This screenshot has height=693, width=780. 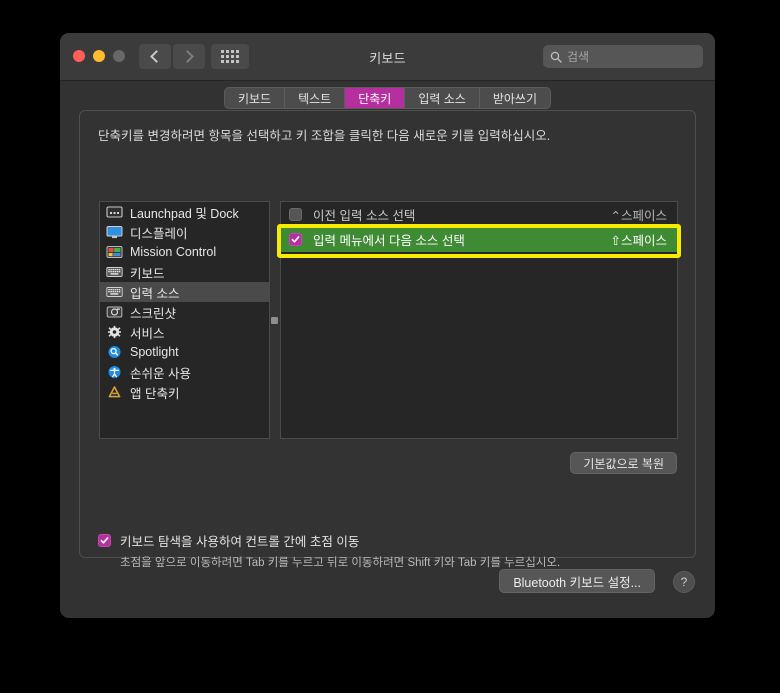 I want to click on search-icon, so click(x=556, y=57).